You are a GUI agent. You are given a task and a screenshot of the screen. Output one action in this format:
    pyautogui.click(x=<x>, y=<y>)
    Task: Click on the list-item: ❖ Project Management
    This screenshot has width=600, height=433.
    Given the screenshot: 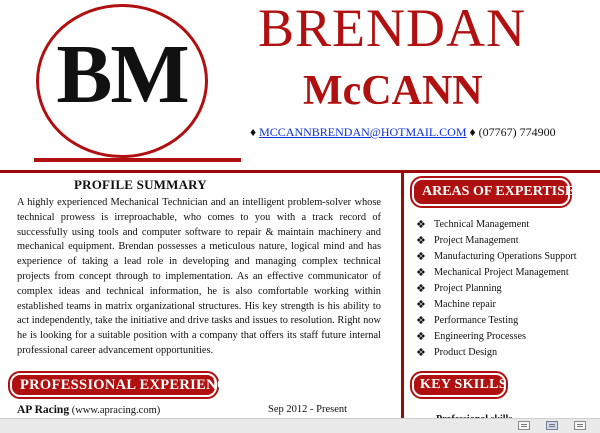 What is the action you would take?
    pyautogui.click(x=467, y=240)
    